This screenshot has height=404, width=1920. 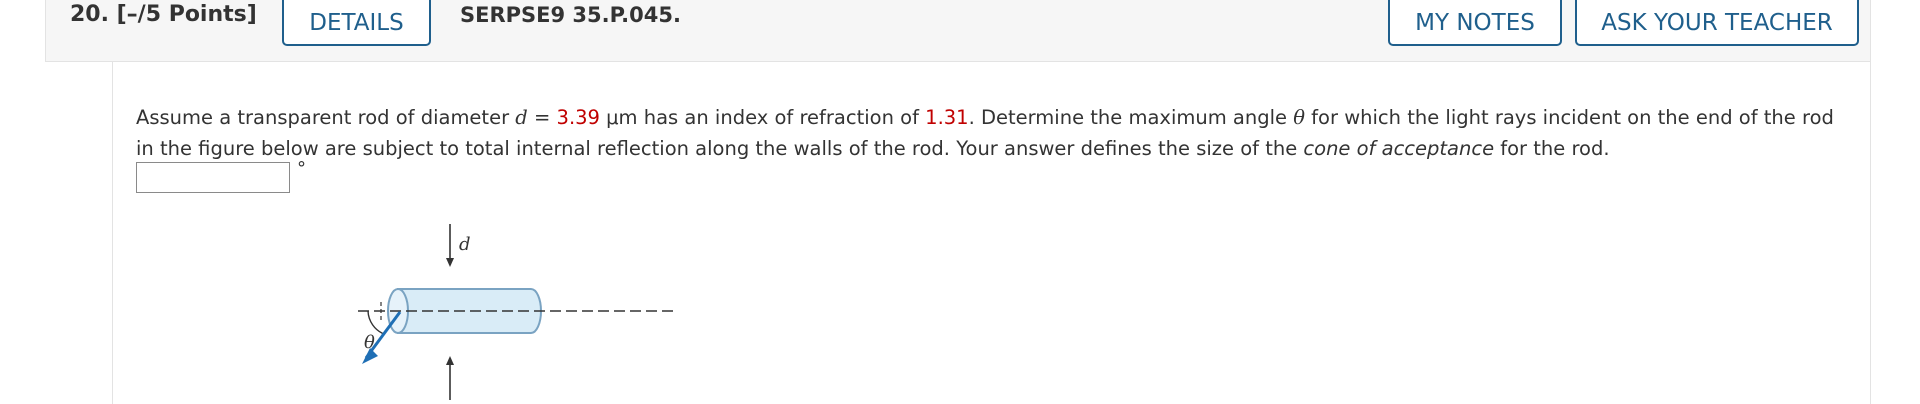 I want to click on degree-unit: °, so click(x=301, y=168).